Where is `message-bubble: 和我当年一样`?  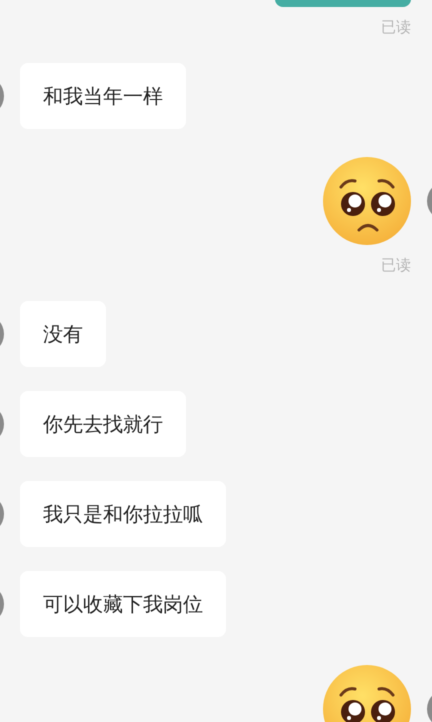
message-bubble: 和我当年一样 is located at coordinates (103, 96).